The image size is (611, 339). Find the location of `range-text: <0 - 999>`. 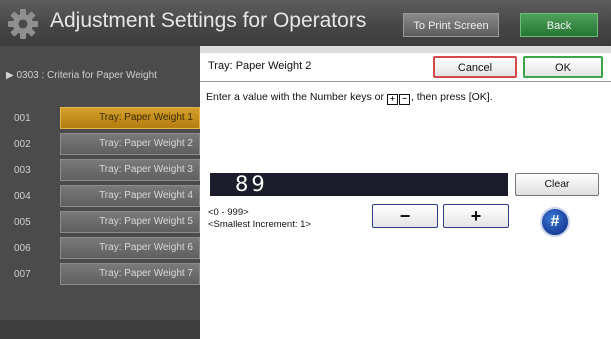

range-text: <0 - 999> is located at coordinates (228, 212).